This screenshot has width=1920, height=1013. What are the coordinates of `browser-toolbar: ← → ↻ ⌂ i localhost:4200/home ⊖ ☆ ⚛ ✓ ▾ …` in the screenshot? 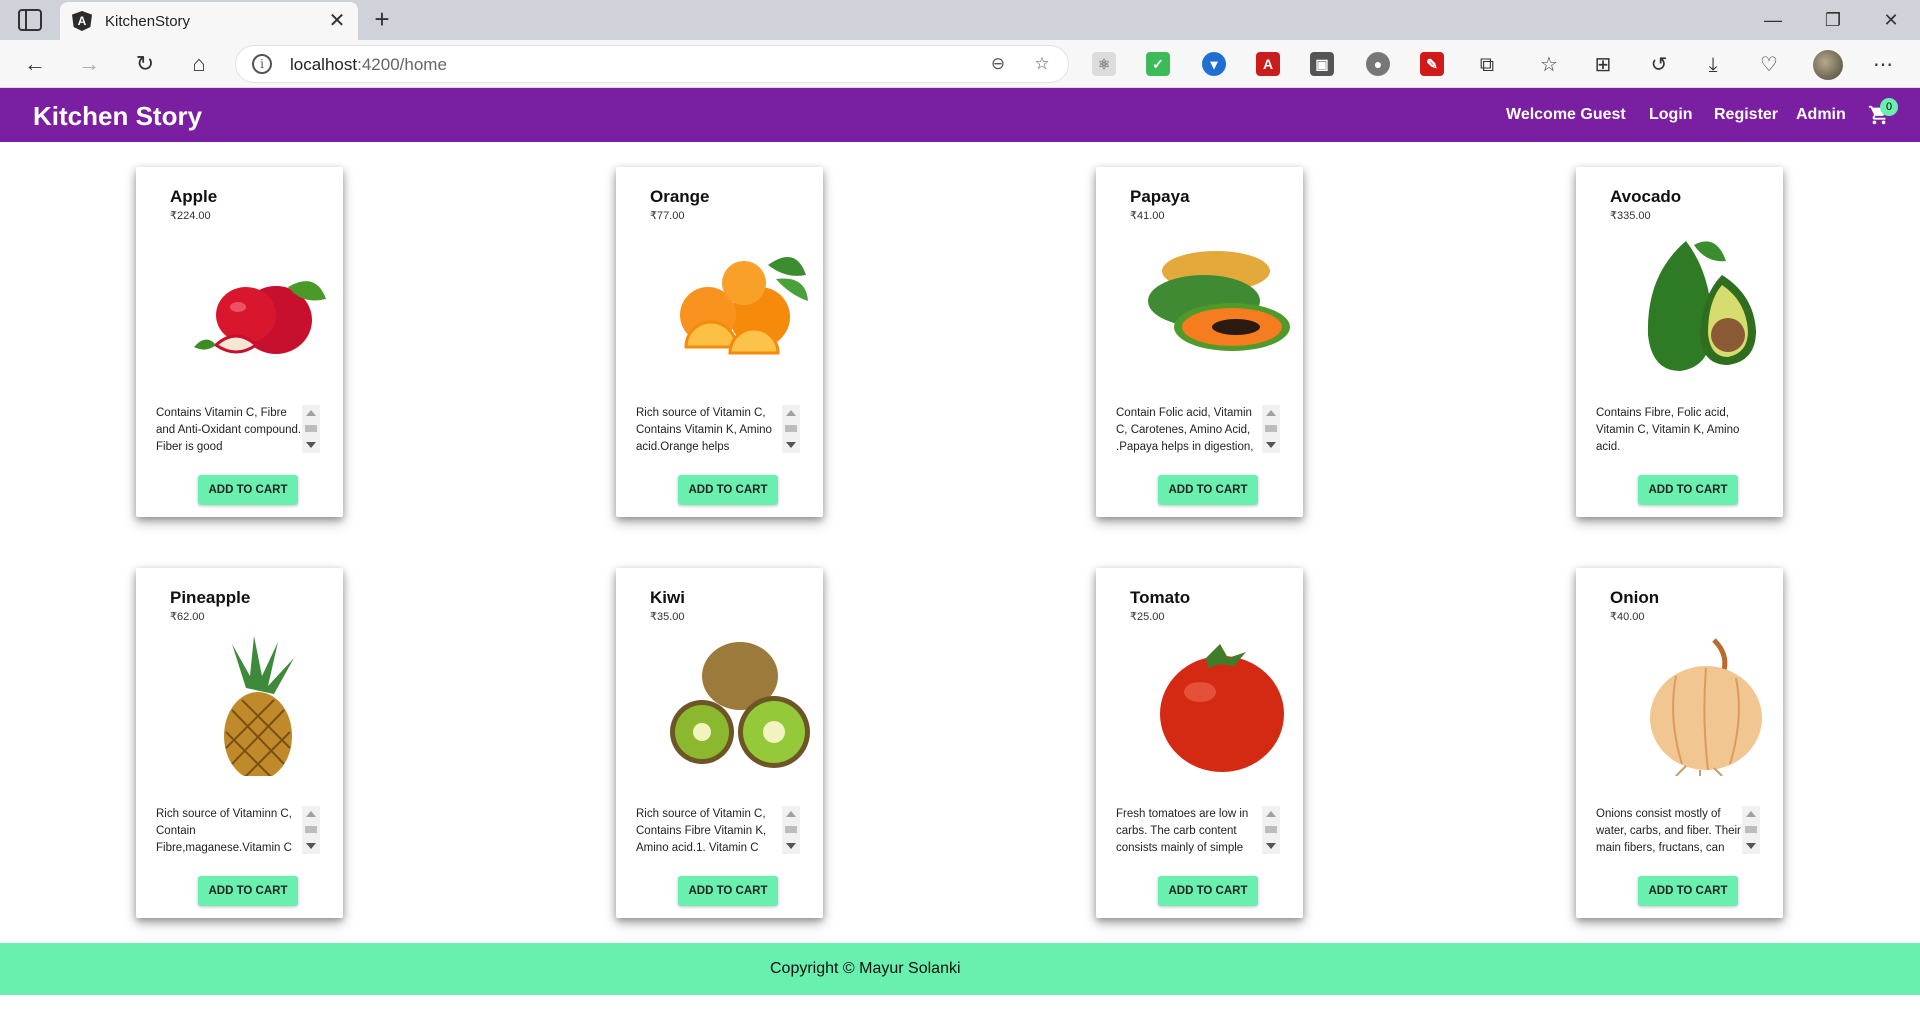 It's located at (960, 64).